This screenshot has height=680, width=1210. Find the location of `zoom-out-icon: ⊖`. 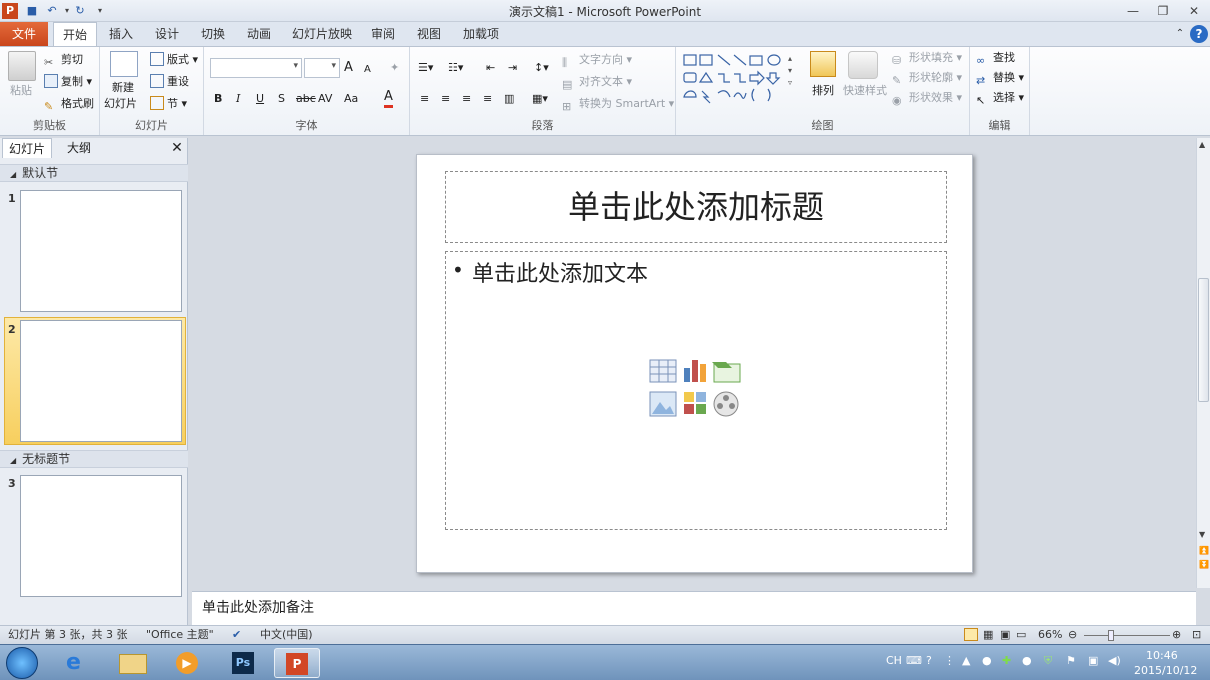

zoom-out-icon: ⊖ is located at coordinates (1072, 635).